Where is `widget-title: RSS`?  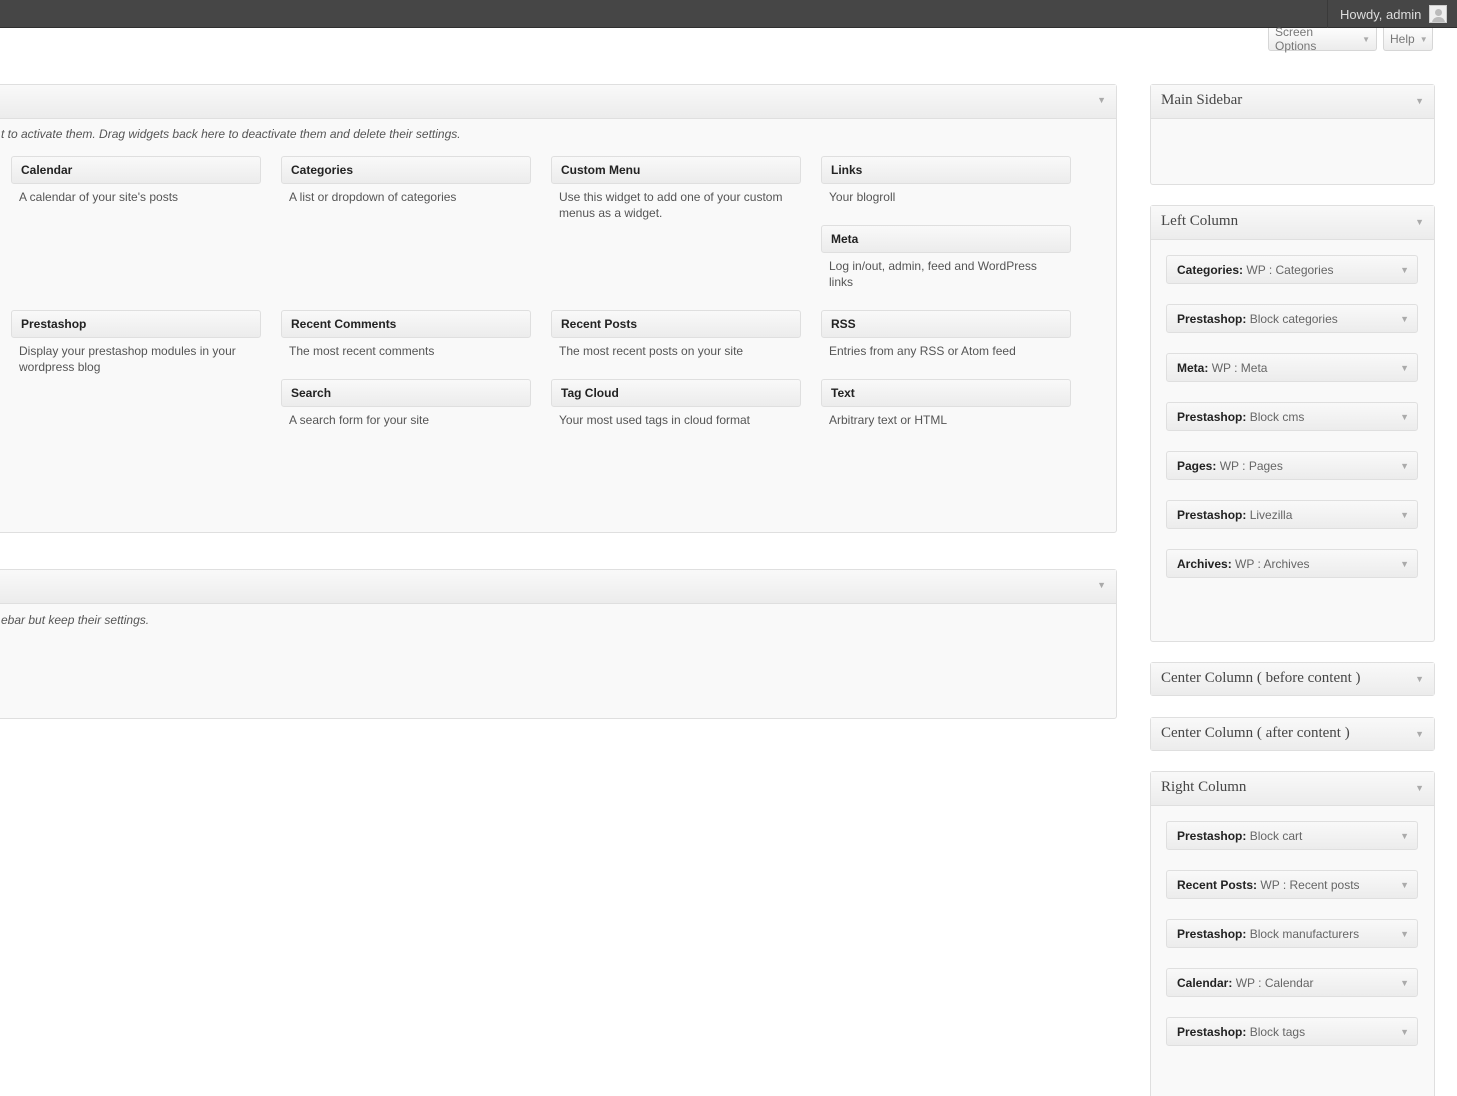
widget-title: RSS is located at coordinates (946, 324).